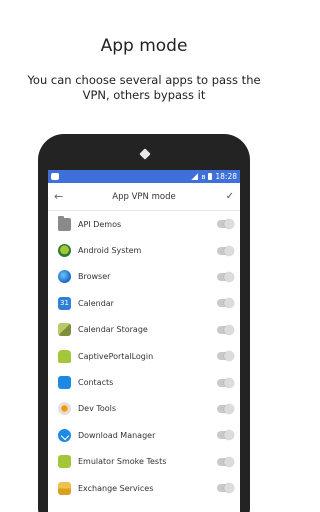 Image resolution: width=320 pixels, height=512 pixels. I want to click on confirm-check-icon: ✓, so click(227, 196).